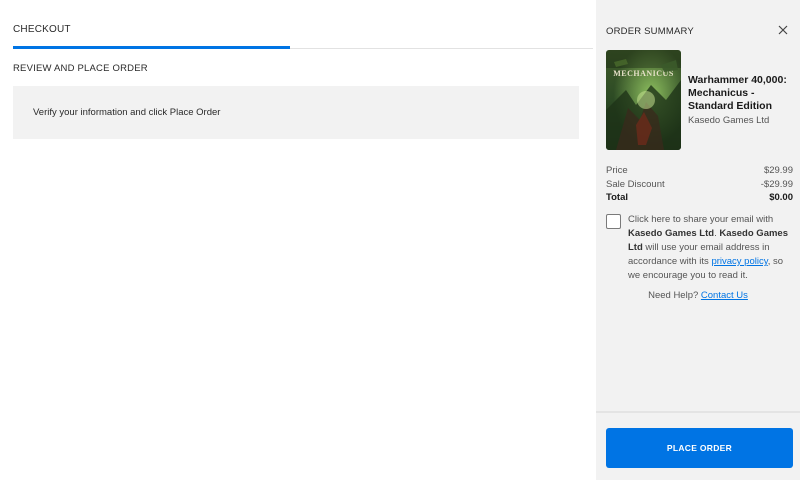  What do you see at coordinates (739, 261) in the screenshot?
I see `privacy-policy-link: privacy policy` at bounding box center [739, 261].